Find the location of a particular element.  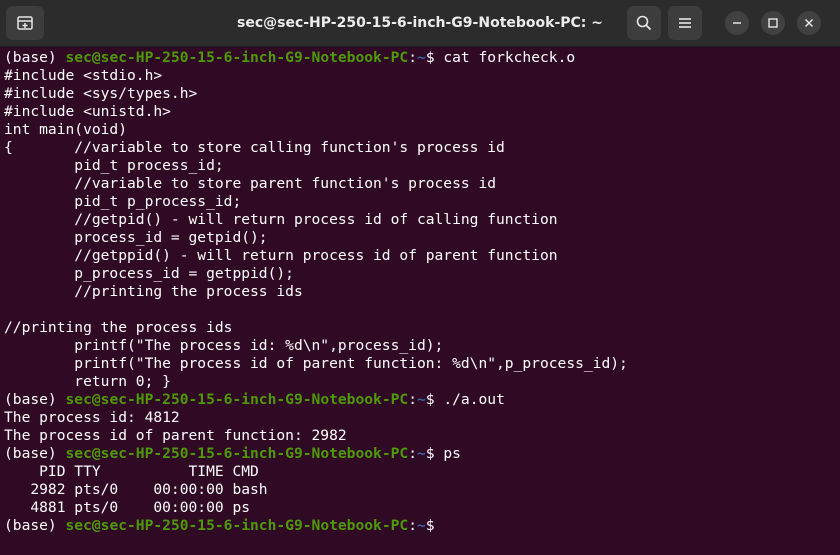

maximize-button is located at coordinates (773, 23).